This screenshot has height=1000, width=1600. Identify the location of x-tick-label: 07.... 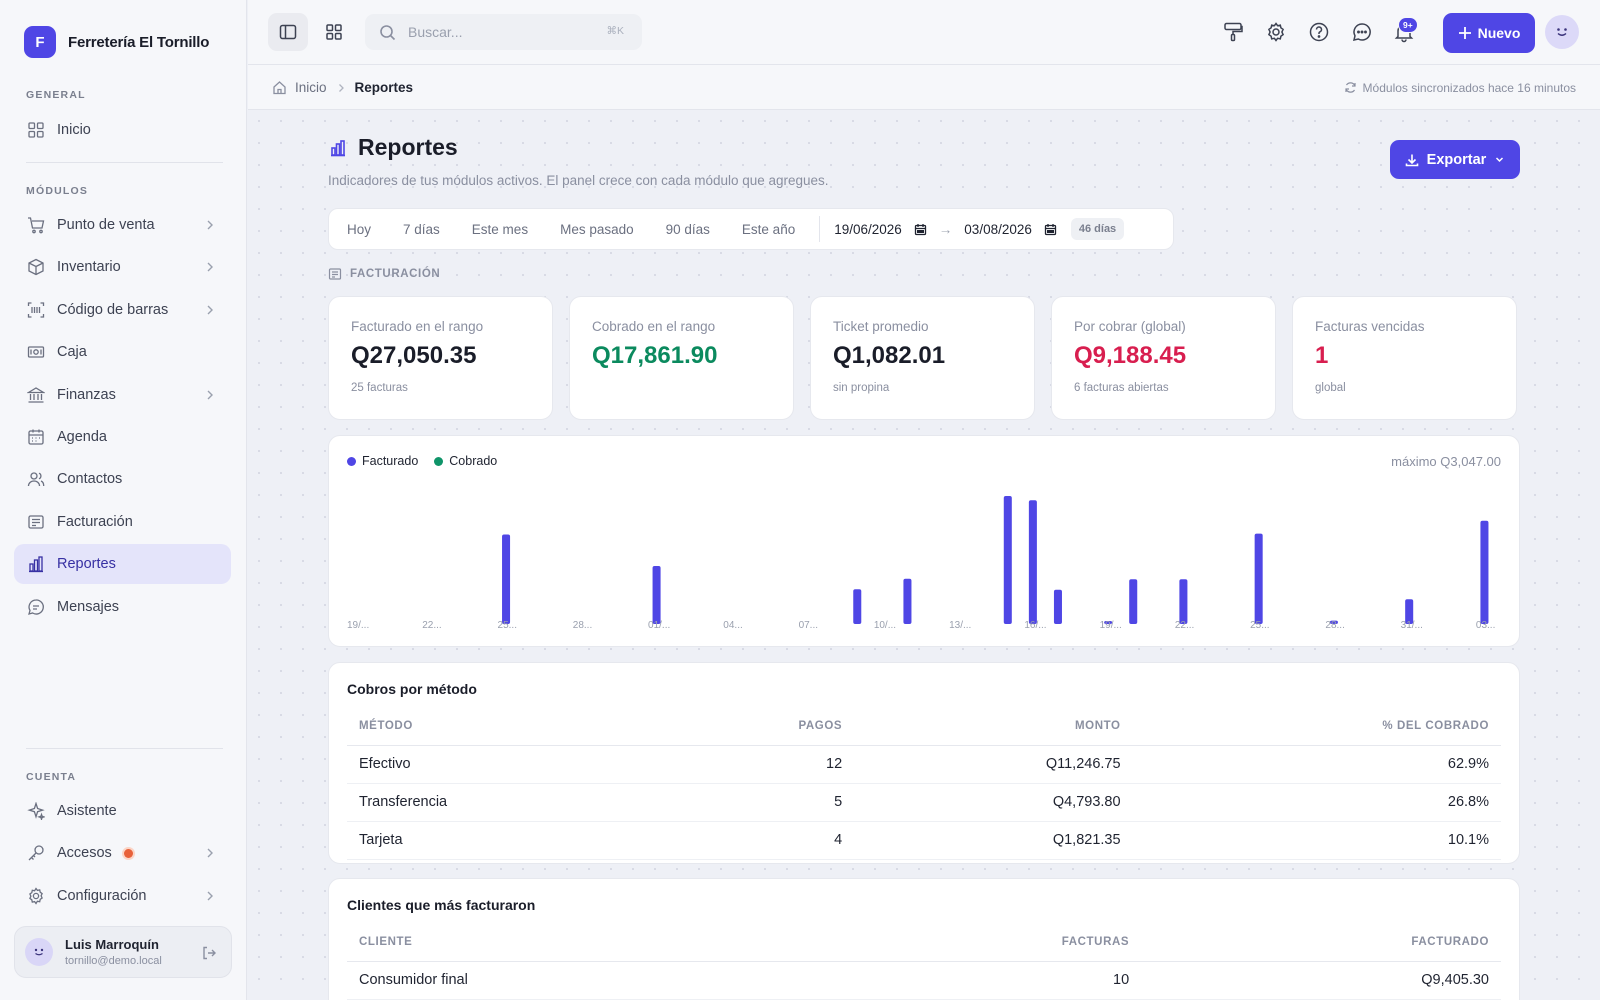
(808, 625).